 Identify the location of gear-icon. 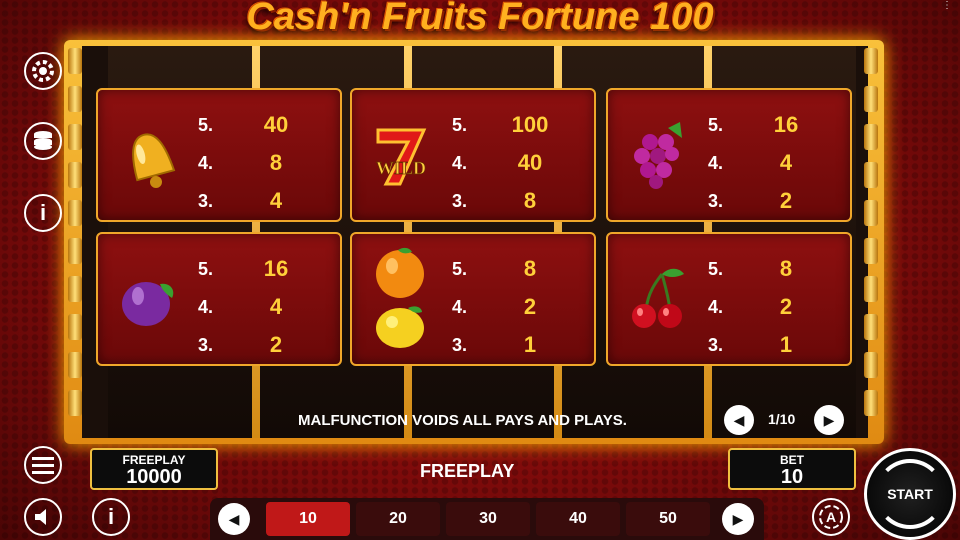
(43, 71).